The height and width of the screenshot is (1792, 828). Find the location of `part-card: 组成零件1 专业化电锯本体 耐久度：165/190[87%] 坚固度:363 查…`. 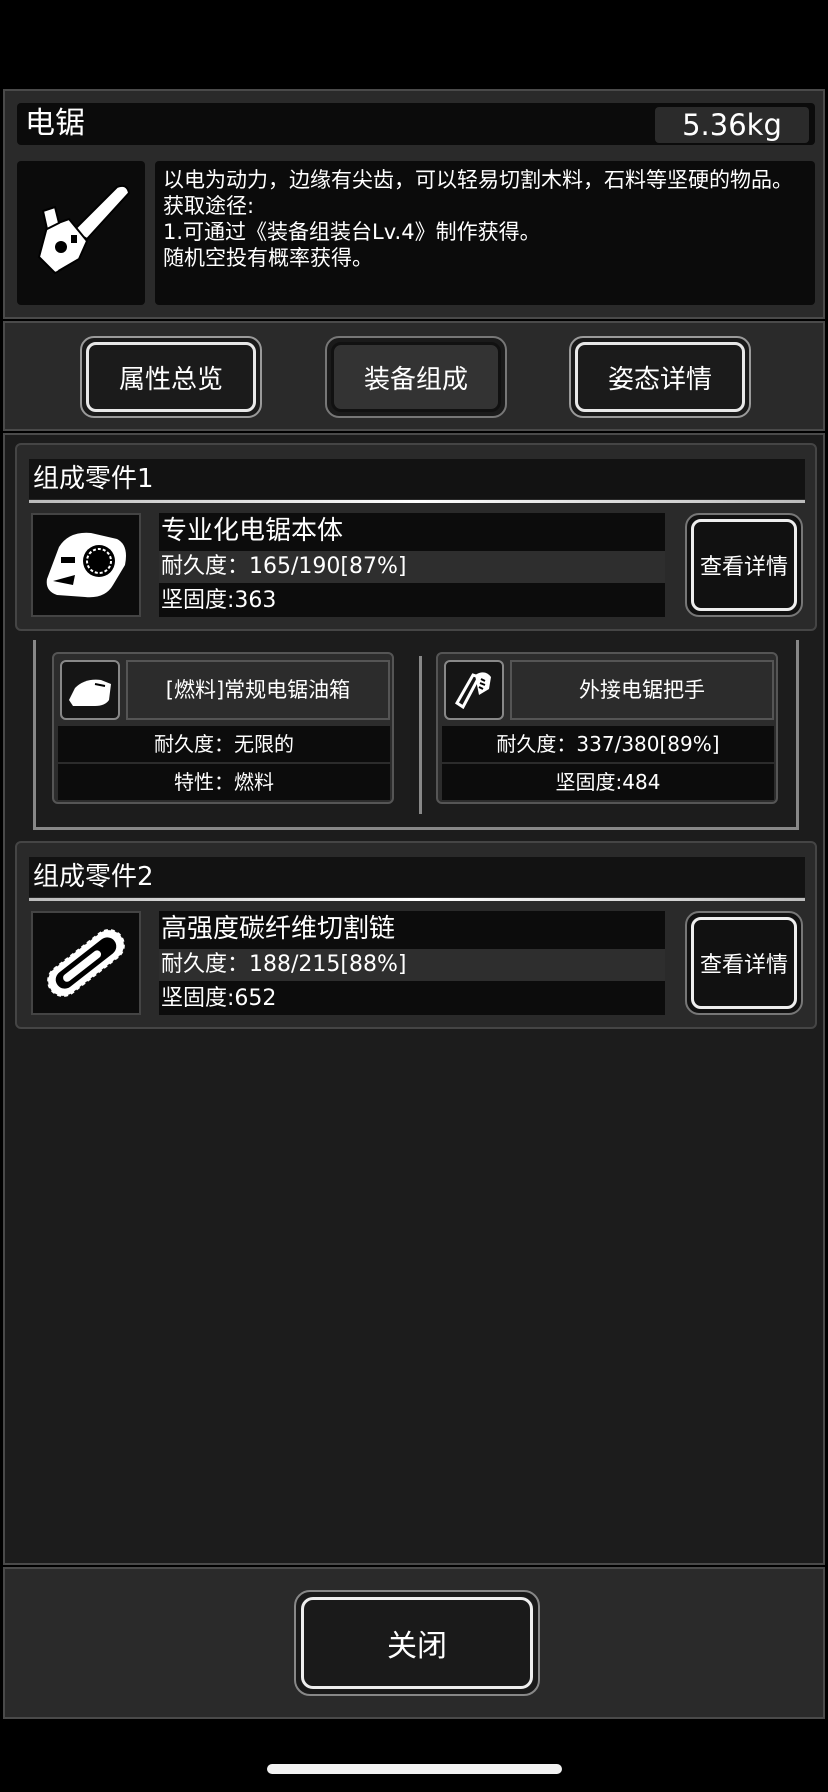

part-card: 组成零件1 专业化电锯本体 耐久度：165/190[87%] 坚固度:363 查… is located at coordinates (416, 537).